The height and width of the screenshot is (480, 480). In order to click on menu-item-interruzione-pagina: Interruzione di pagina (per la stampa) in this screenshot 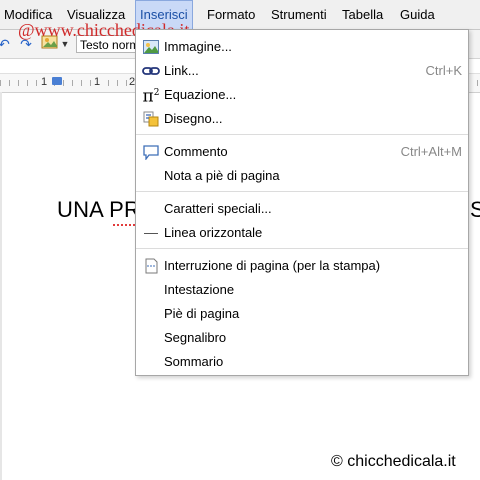, I will do `click(302, 266)`.